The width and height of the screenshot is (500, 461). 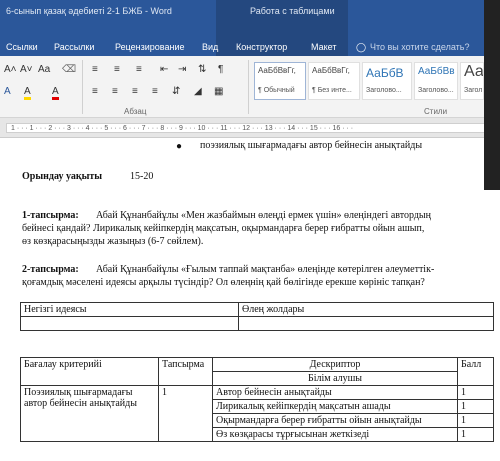 What do you see at coordinates (89, 11) in the screenshot?
I see `document-title: 6-сынып қазақ әдебиеті 2-1 БЖБ - Word` at bounding box center [89, 11].